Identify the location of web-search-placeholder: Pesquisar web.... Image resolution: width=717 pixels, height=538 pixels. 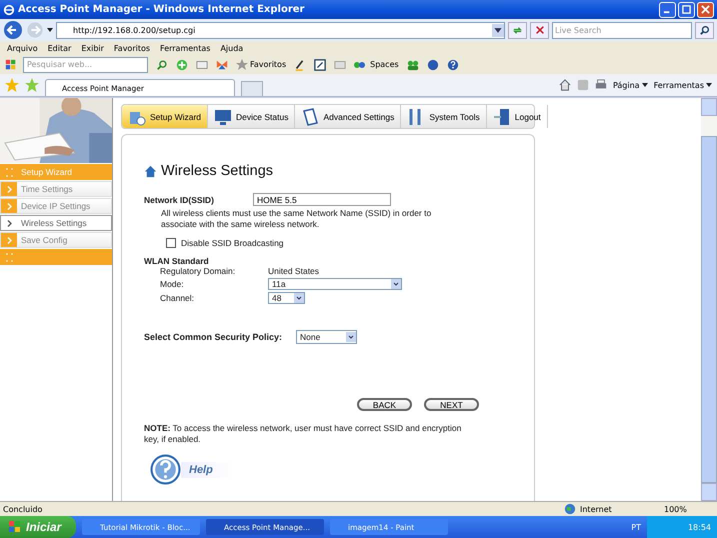
(59, 64).